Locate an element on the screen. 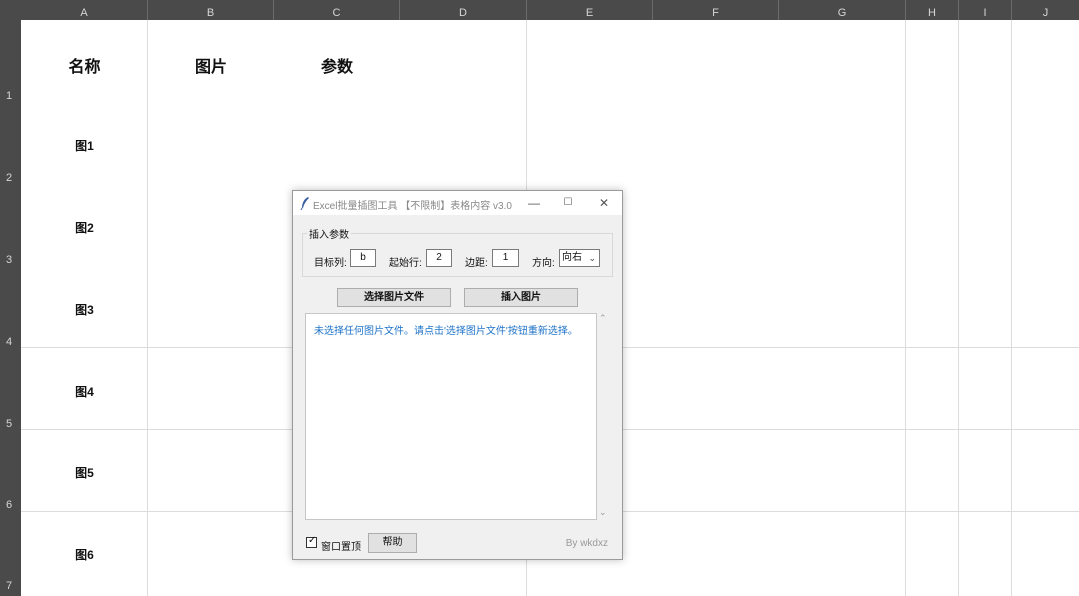 This screenshot has height=596, width=1079. cell-a4: 图3 is located at coordinates (84, 309).